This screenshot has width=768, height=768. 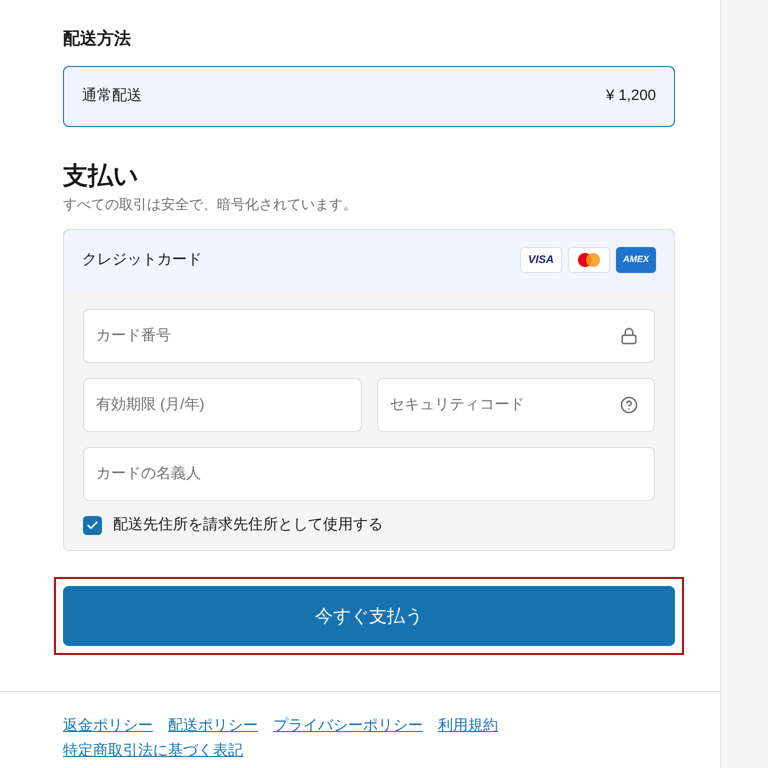 I want to click on footer-link: 特定商取引法に基づく表記, so click(x=153, y=751).